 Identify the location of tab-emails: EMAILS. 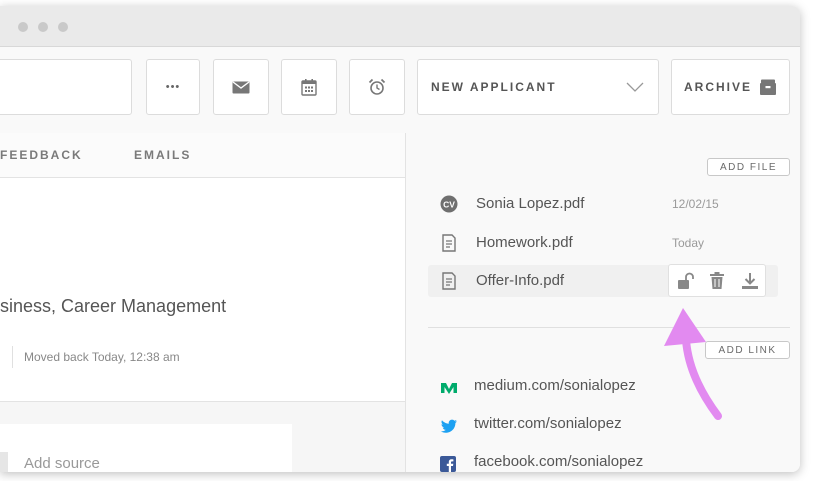
(162, 155).